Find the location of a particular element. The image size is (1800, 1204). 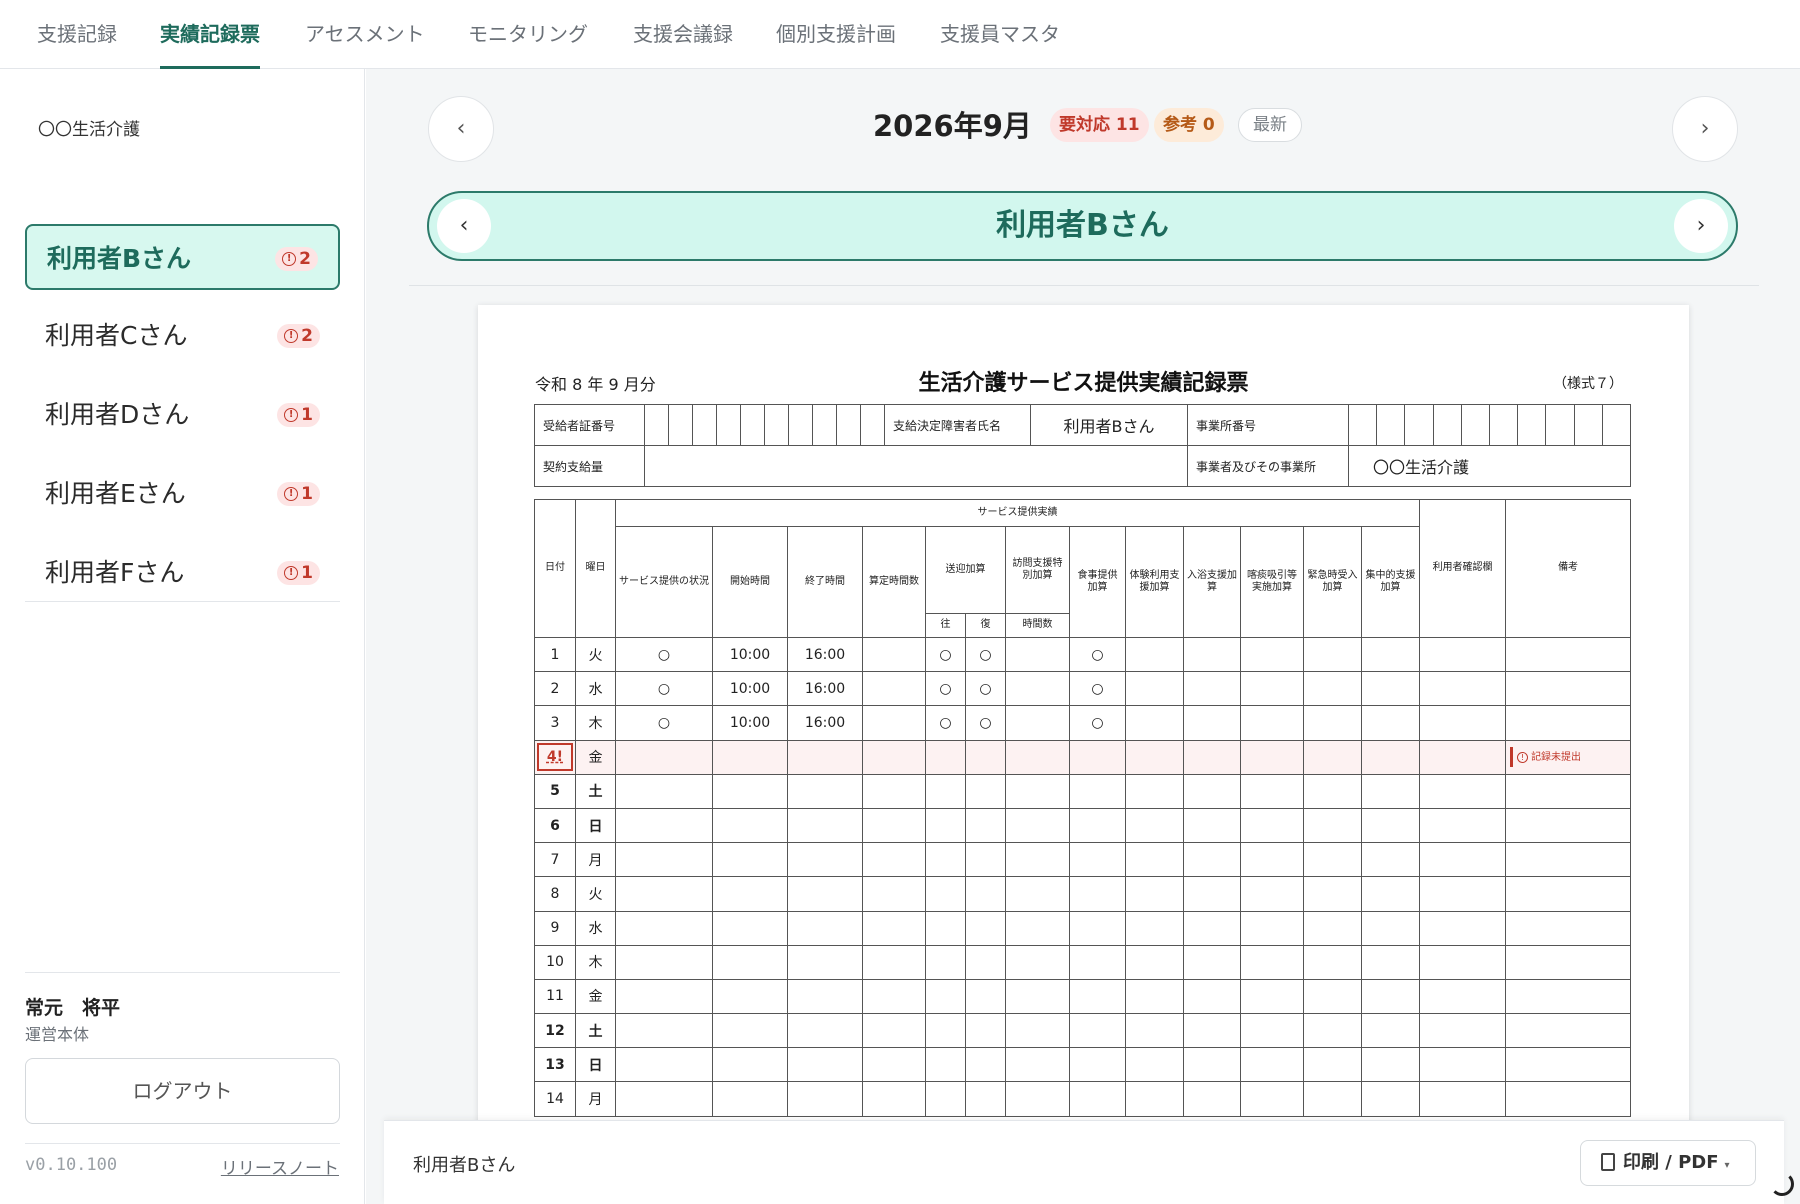

alert-bar is located at coordinates (1512, 757).